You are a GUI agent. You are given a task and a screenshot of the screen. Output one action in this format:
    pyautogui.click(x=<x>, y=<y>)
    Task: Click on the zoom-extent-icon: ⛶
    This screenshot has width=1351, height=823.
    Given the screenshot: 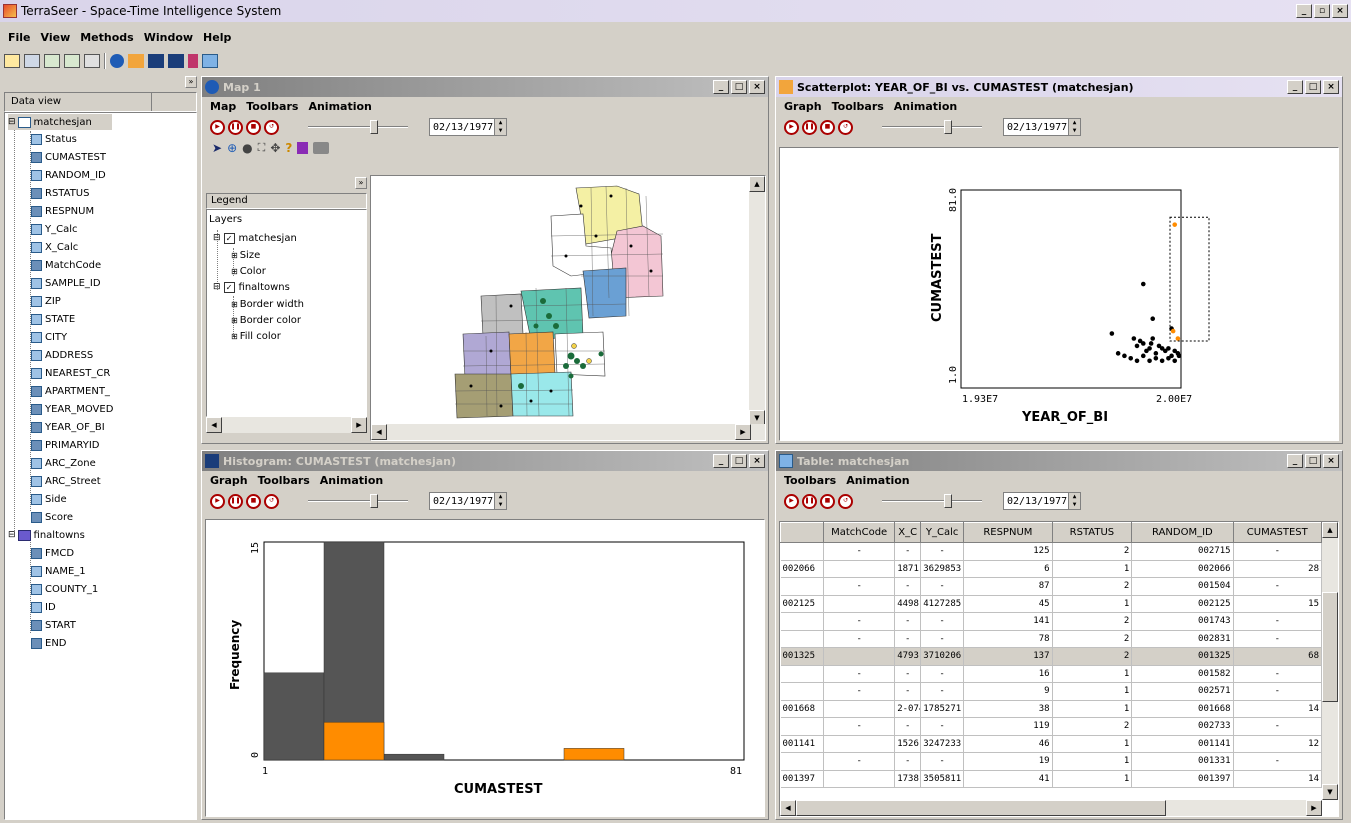 What is the action you would take?
    pyautogui.click(x=262, y=148)
    